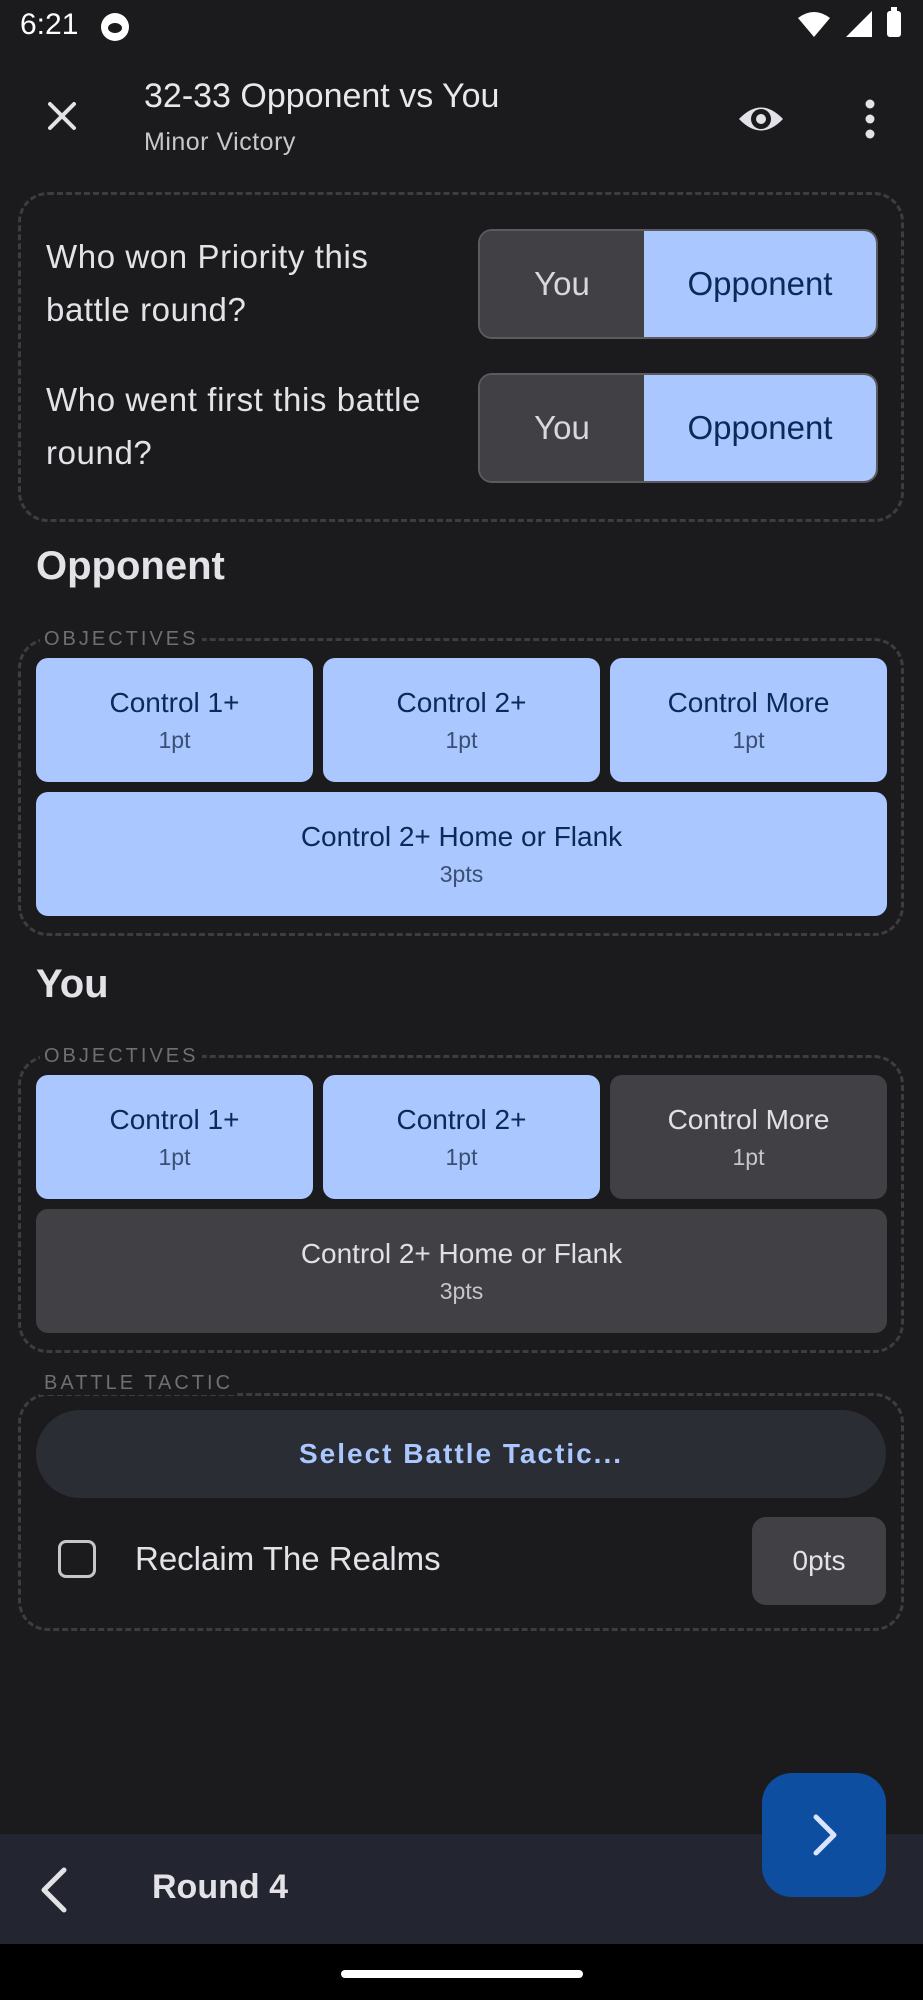 The height and width of the screenshot is (2000, 923). I want to click on you-heading: You, so click(72, 984).